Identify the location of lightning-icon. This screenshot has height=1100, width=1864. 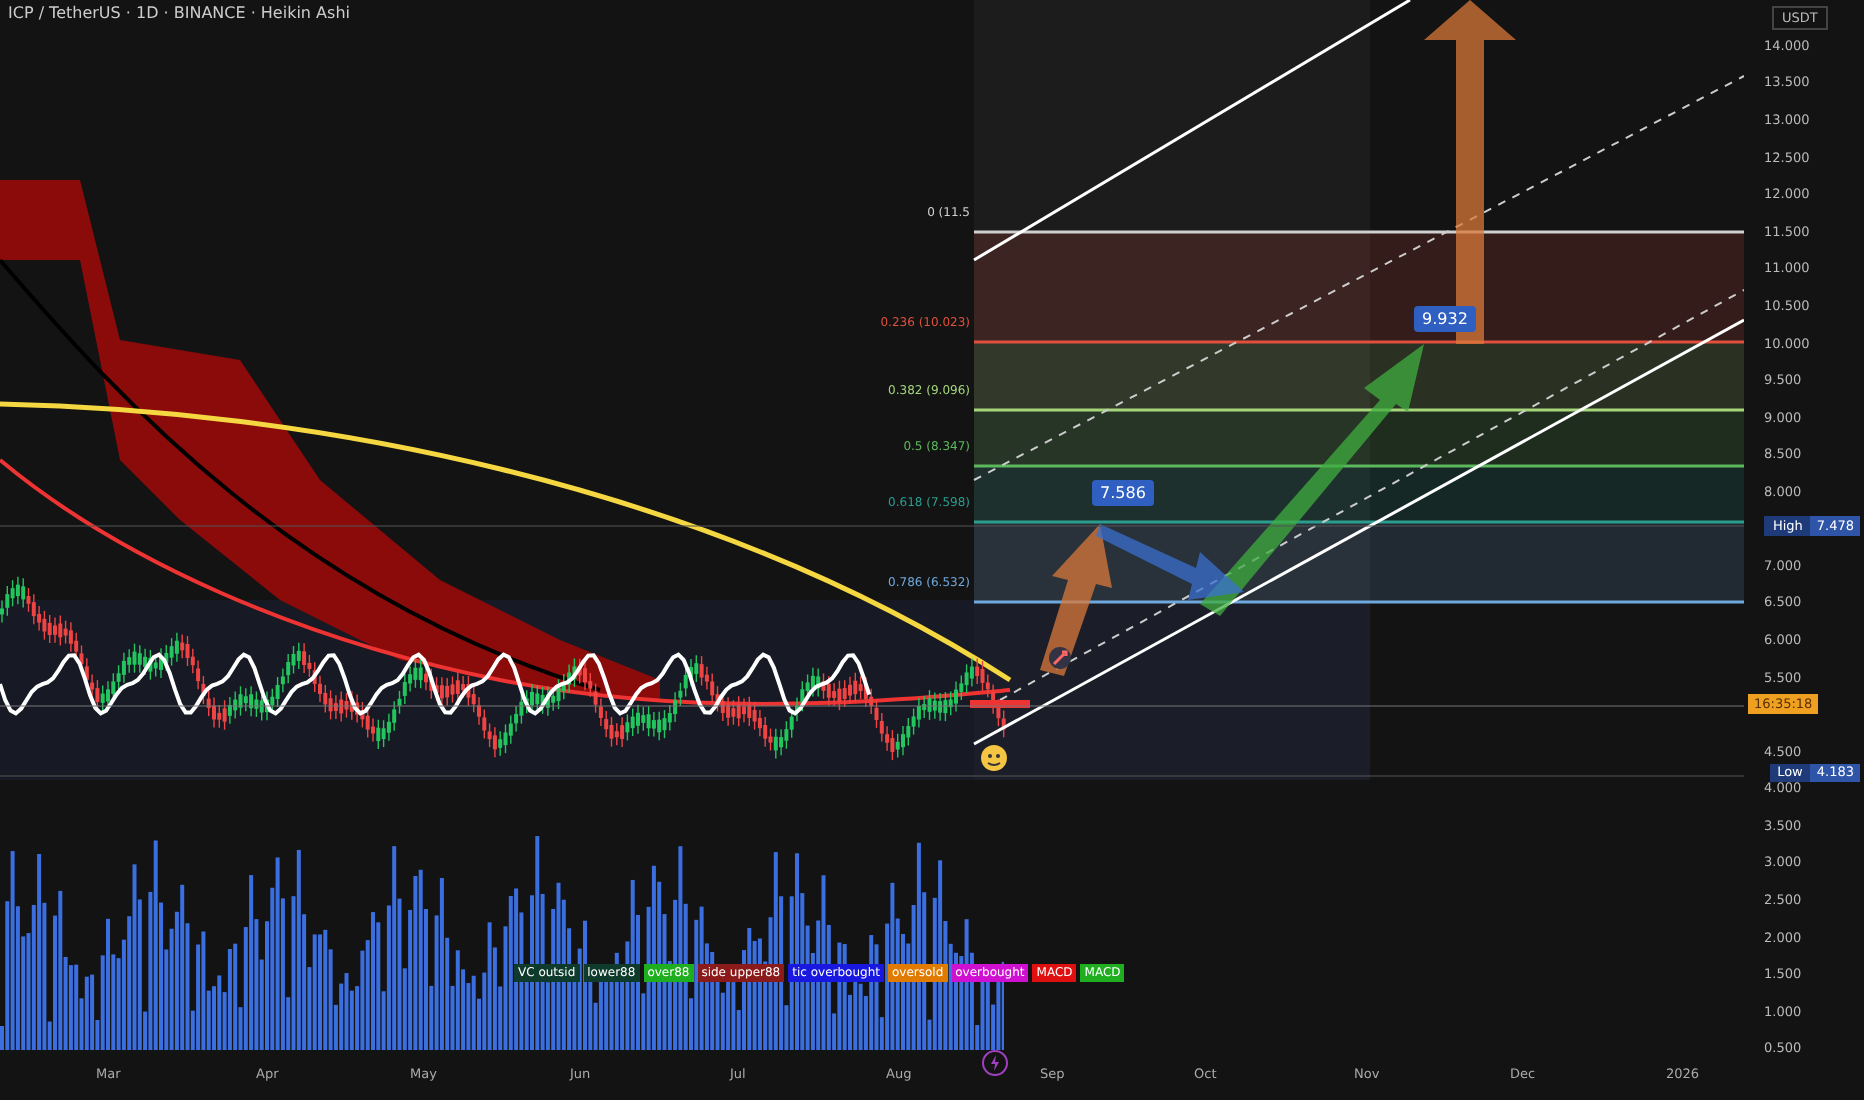
(995, 1063).